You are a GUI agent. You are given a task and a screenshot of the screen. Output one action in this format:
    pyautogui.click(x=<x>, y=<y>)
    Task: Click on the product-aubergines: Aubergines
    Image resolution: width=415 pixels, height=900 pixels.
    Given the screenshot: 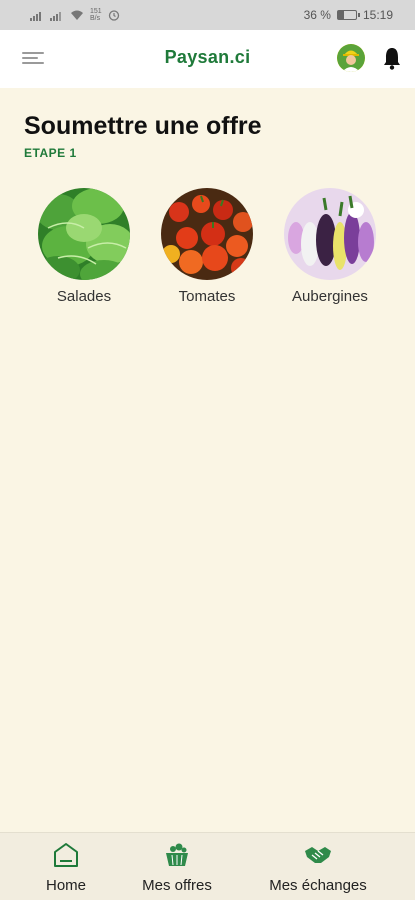 What is the action you would take?
    pyautogui.click(x=330, y=246)
    